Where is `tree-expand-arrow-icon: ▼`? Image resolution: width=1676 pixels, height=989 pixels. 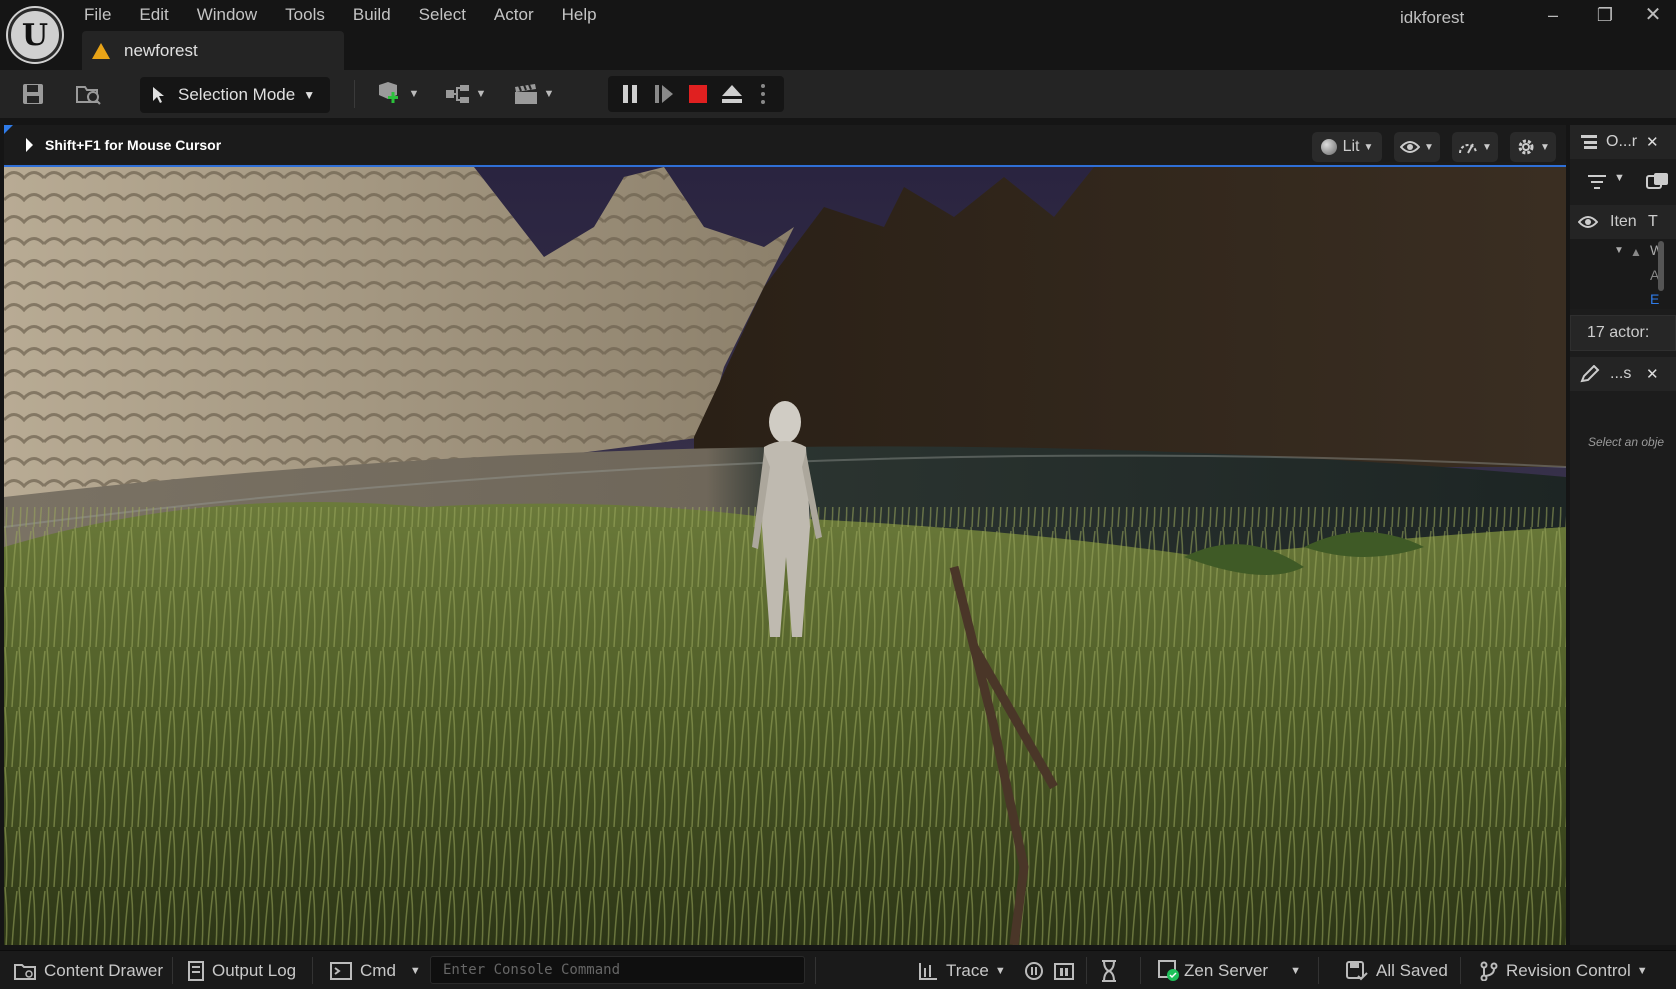 tree-expand-arrow-icon: ▼ is located at coordinates (1619, 250).